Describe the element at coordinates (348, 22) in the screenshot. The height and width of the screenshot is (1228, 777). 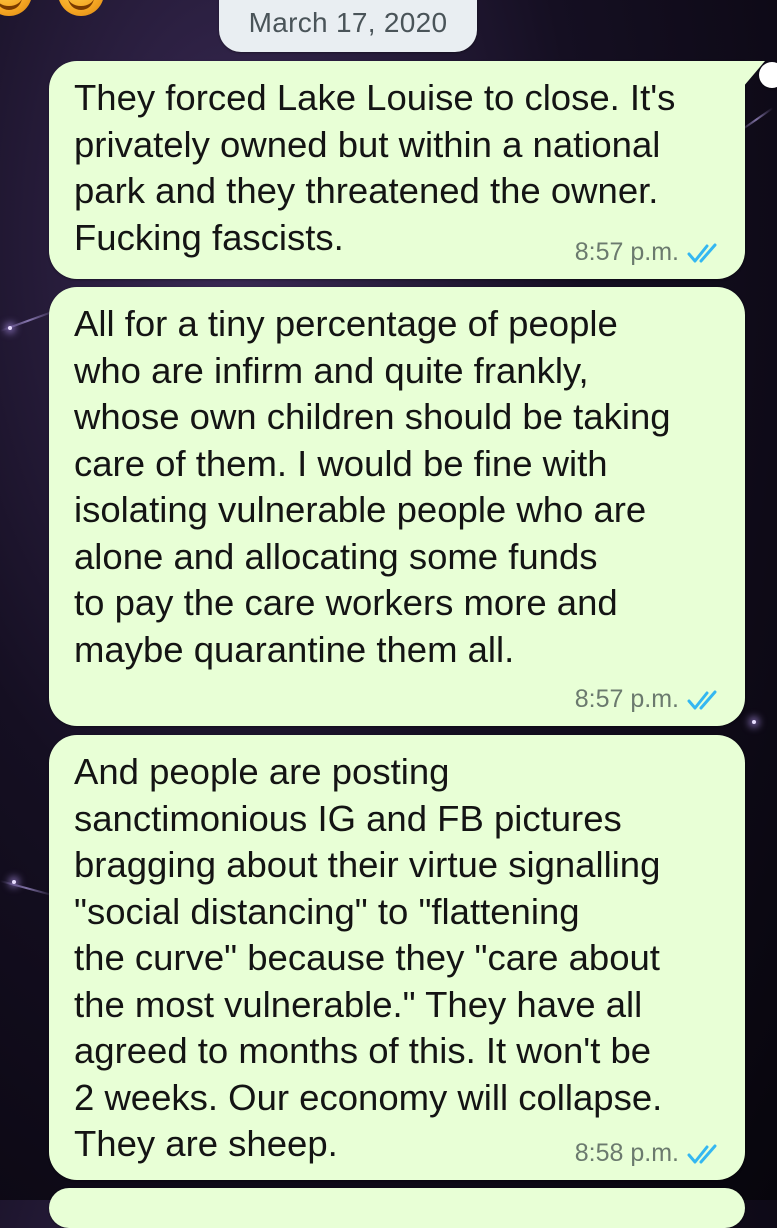
I see `date-label: March 17, 2020` at that location.